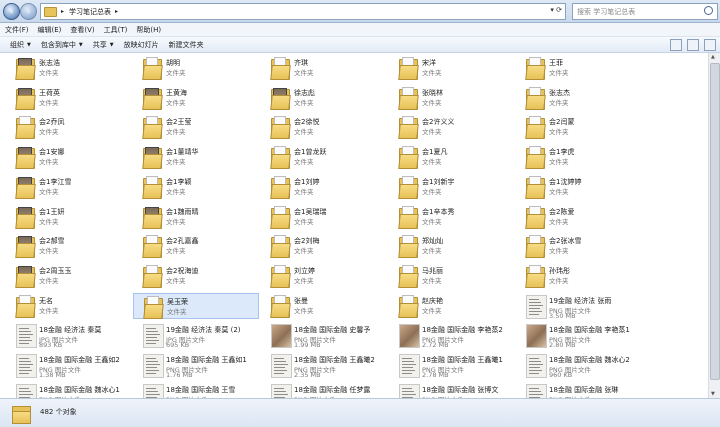  I want to click on menu-file: 文件(F), so click(17, 30).